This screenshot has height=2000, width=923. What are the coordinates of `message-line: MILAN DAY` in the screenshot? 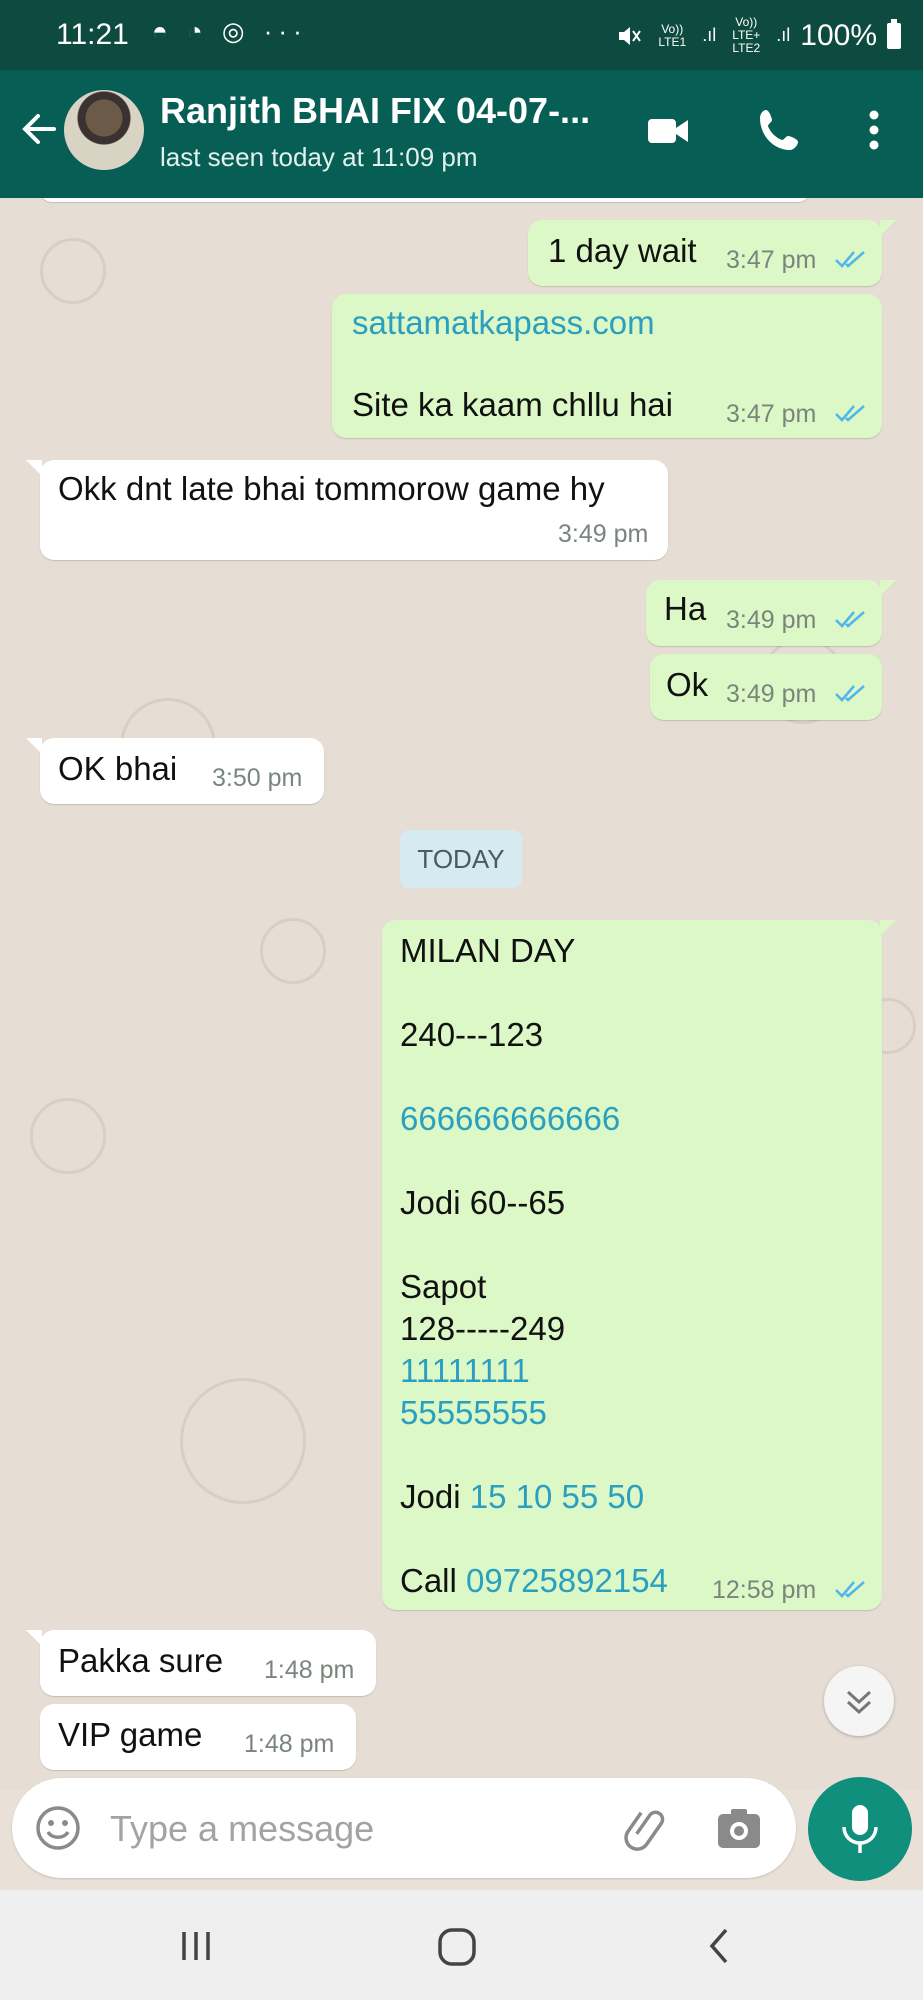 It's located at (488, 950).